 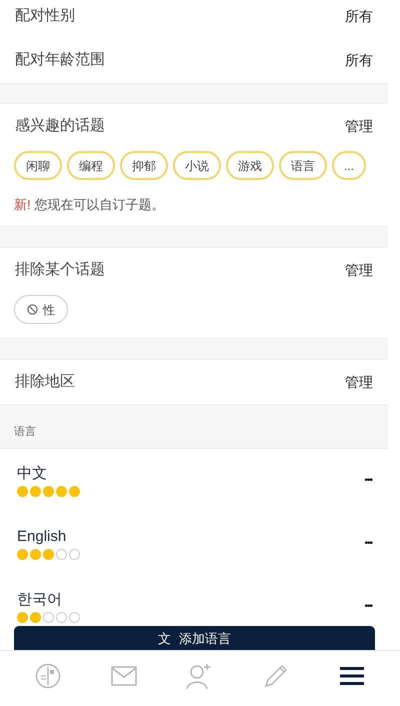 I want to click on section-title: 排除某个话题, so click(x=60, y=270).